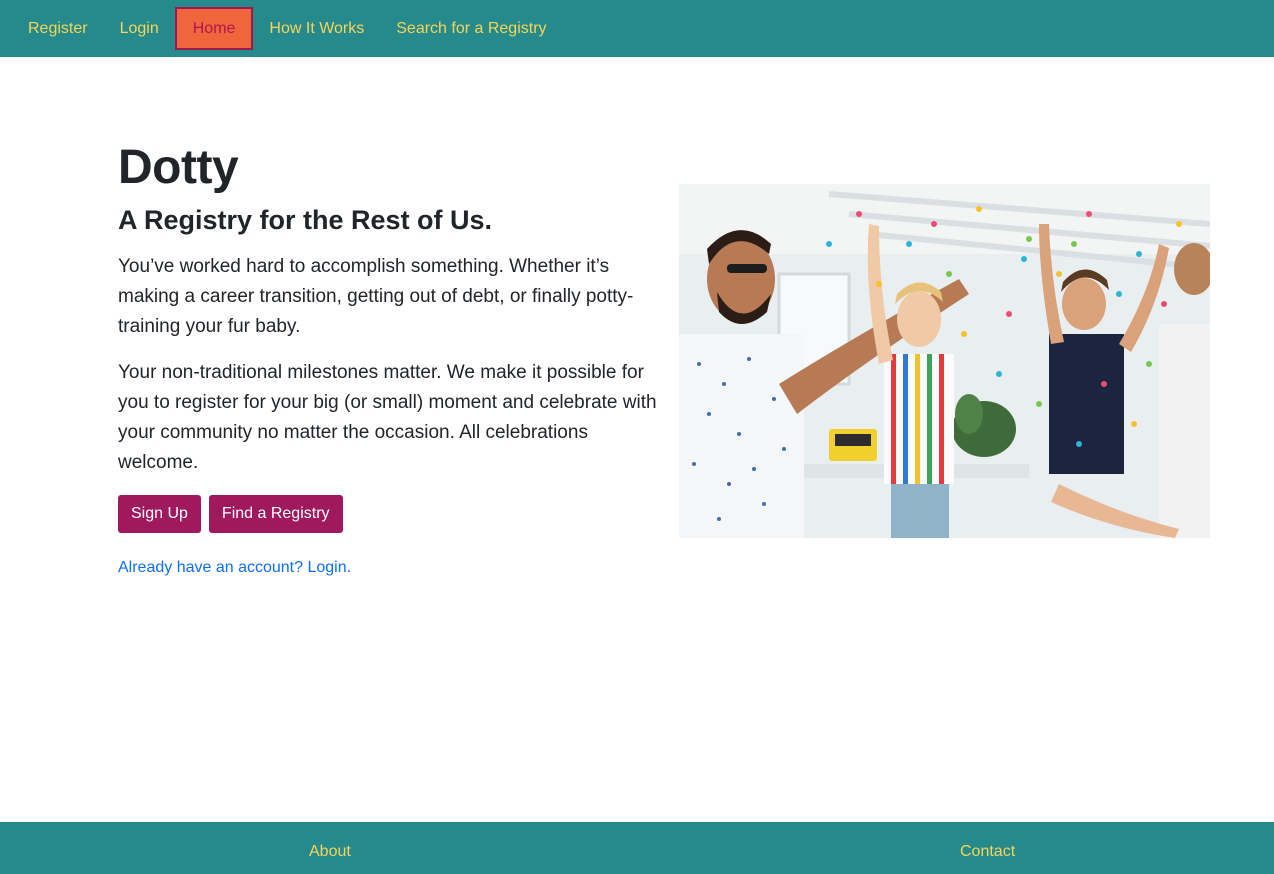 This screenshot has width=1274, height=874. Describe the element at coordinates (178, 167) in the screenshot. I see `brand-title: Dotty` at that location.